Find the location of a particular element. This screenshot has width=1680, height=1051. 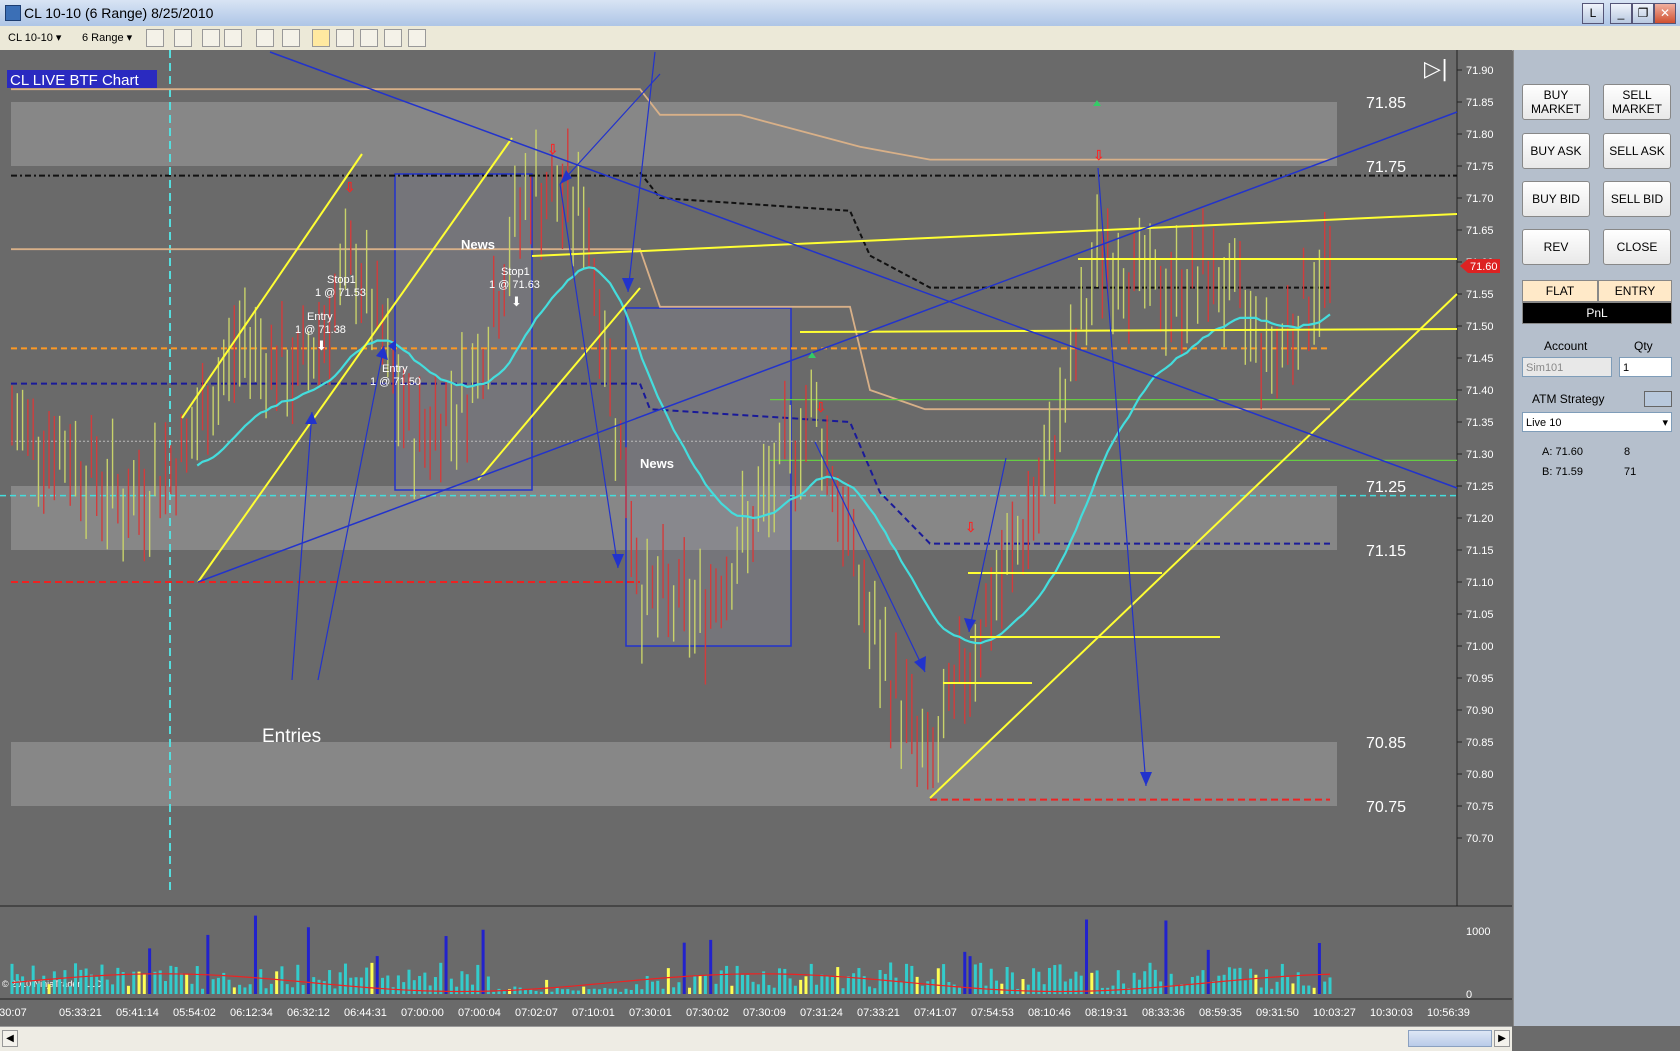

qty-label: Qty is located at coordinates (1643, 346).